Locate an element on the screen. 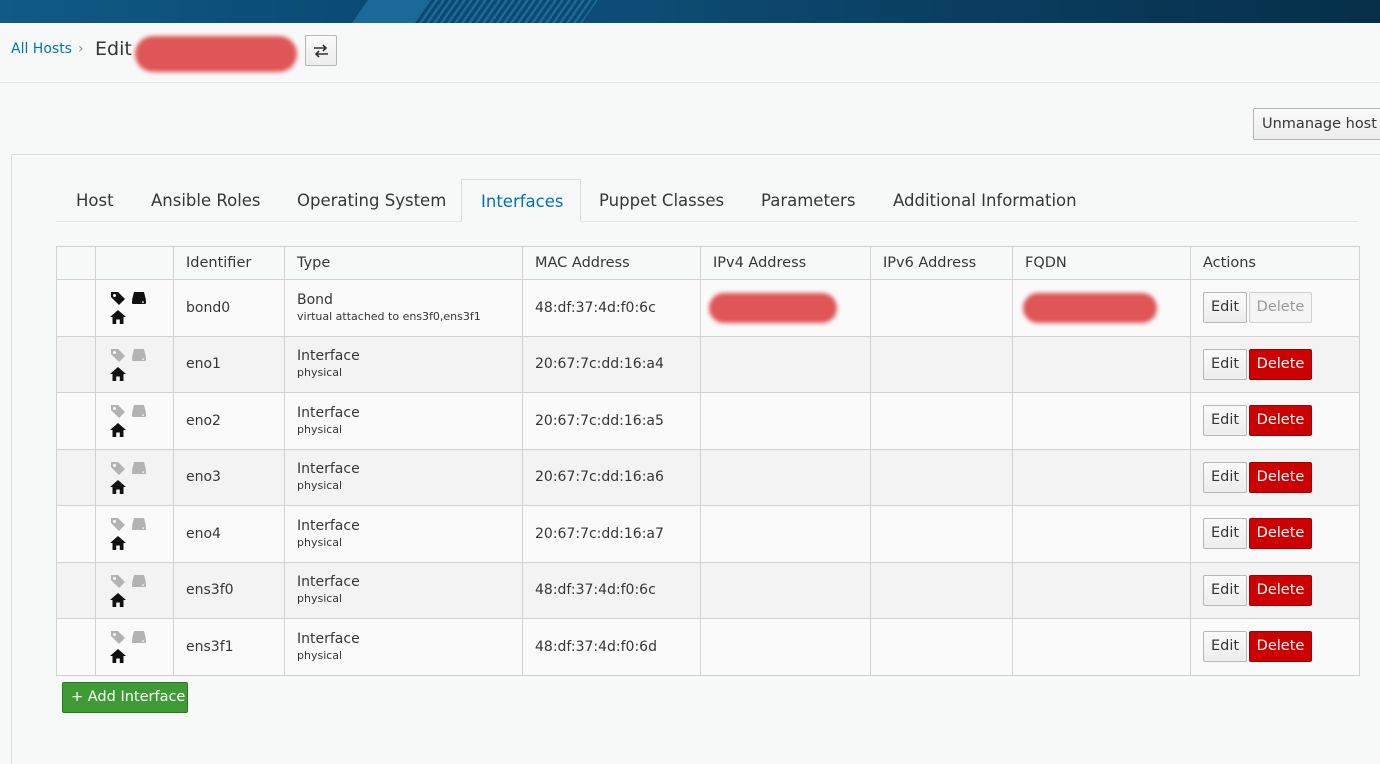 The width and height of the screenshot is (1380, 764). mac-cell: 20:67:7c:dd:16:a6 is located at coordinates (611, 477).